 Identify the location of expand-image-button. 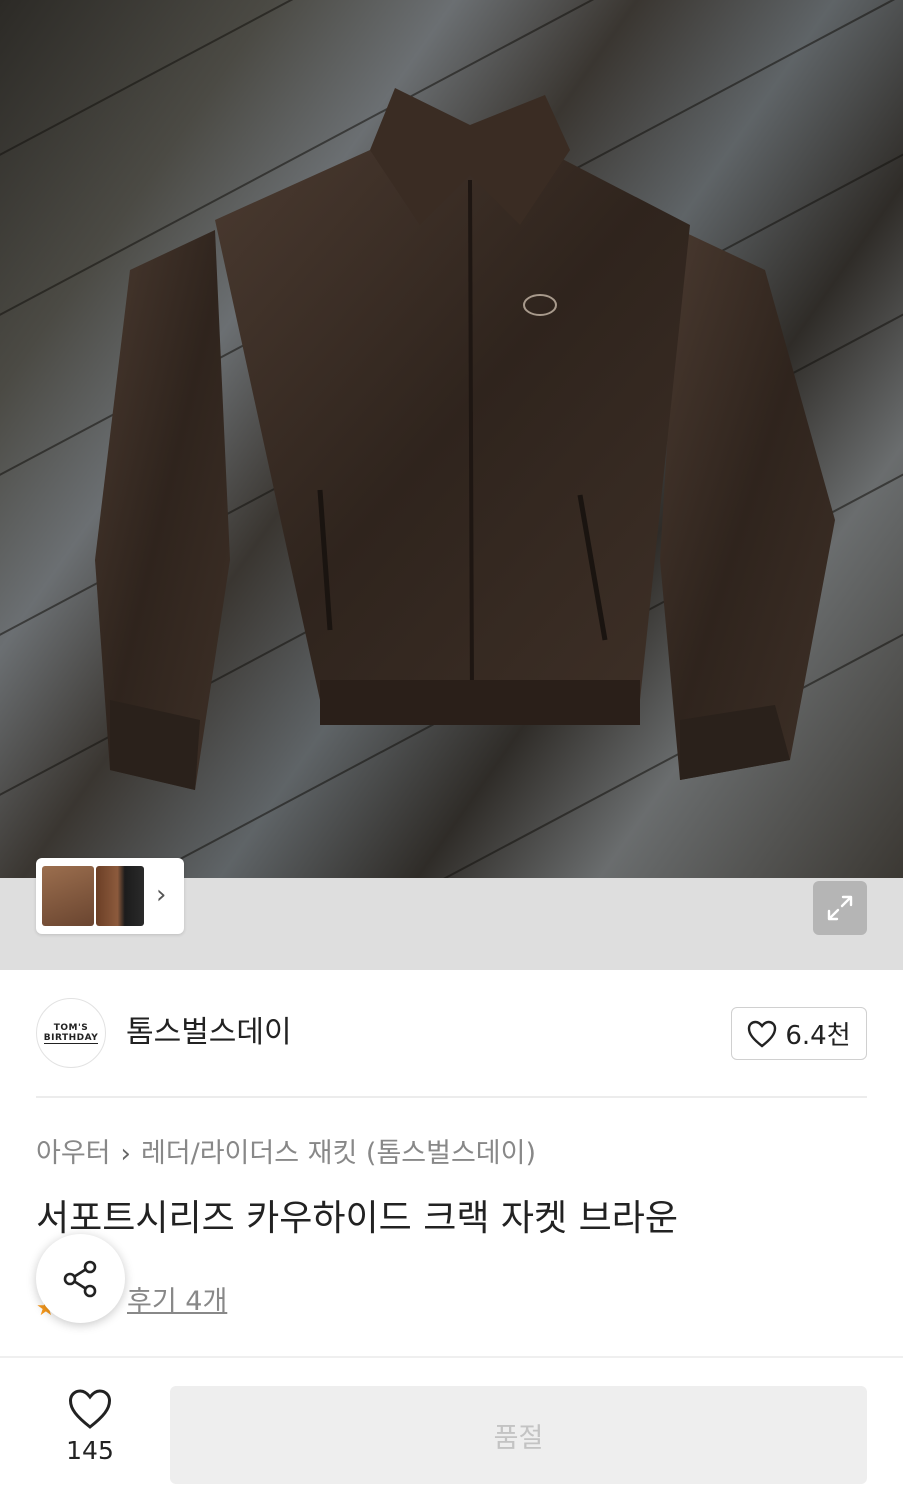
(840, 908).